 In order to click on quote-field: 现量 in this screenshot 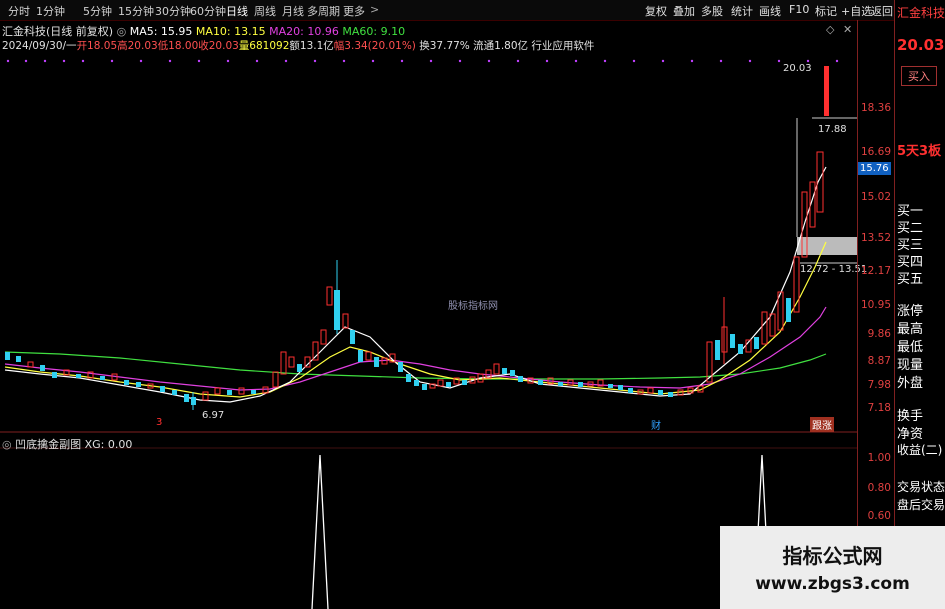, I will do `click(910, 365)`.